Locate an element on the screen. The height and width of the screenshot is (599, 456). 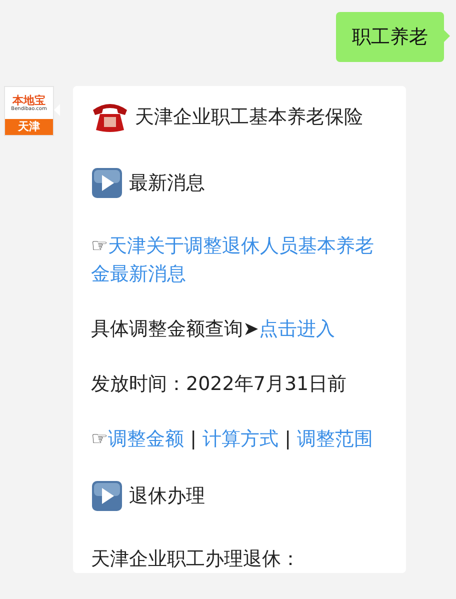
article-link: 调整金额 is located at coordinates (146, 439).